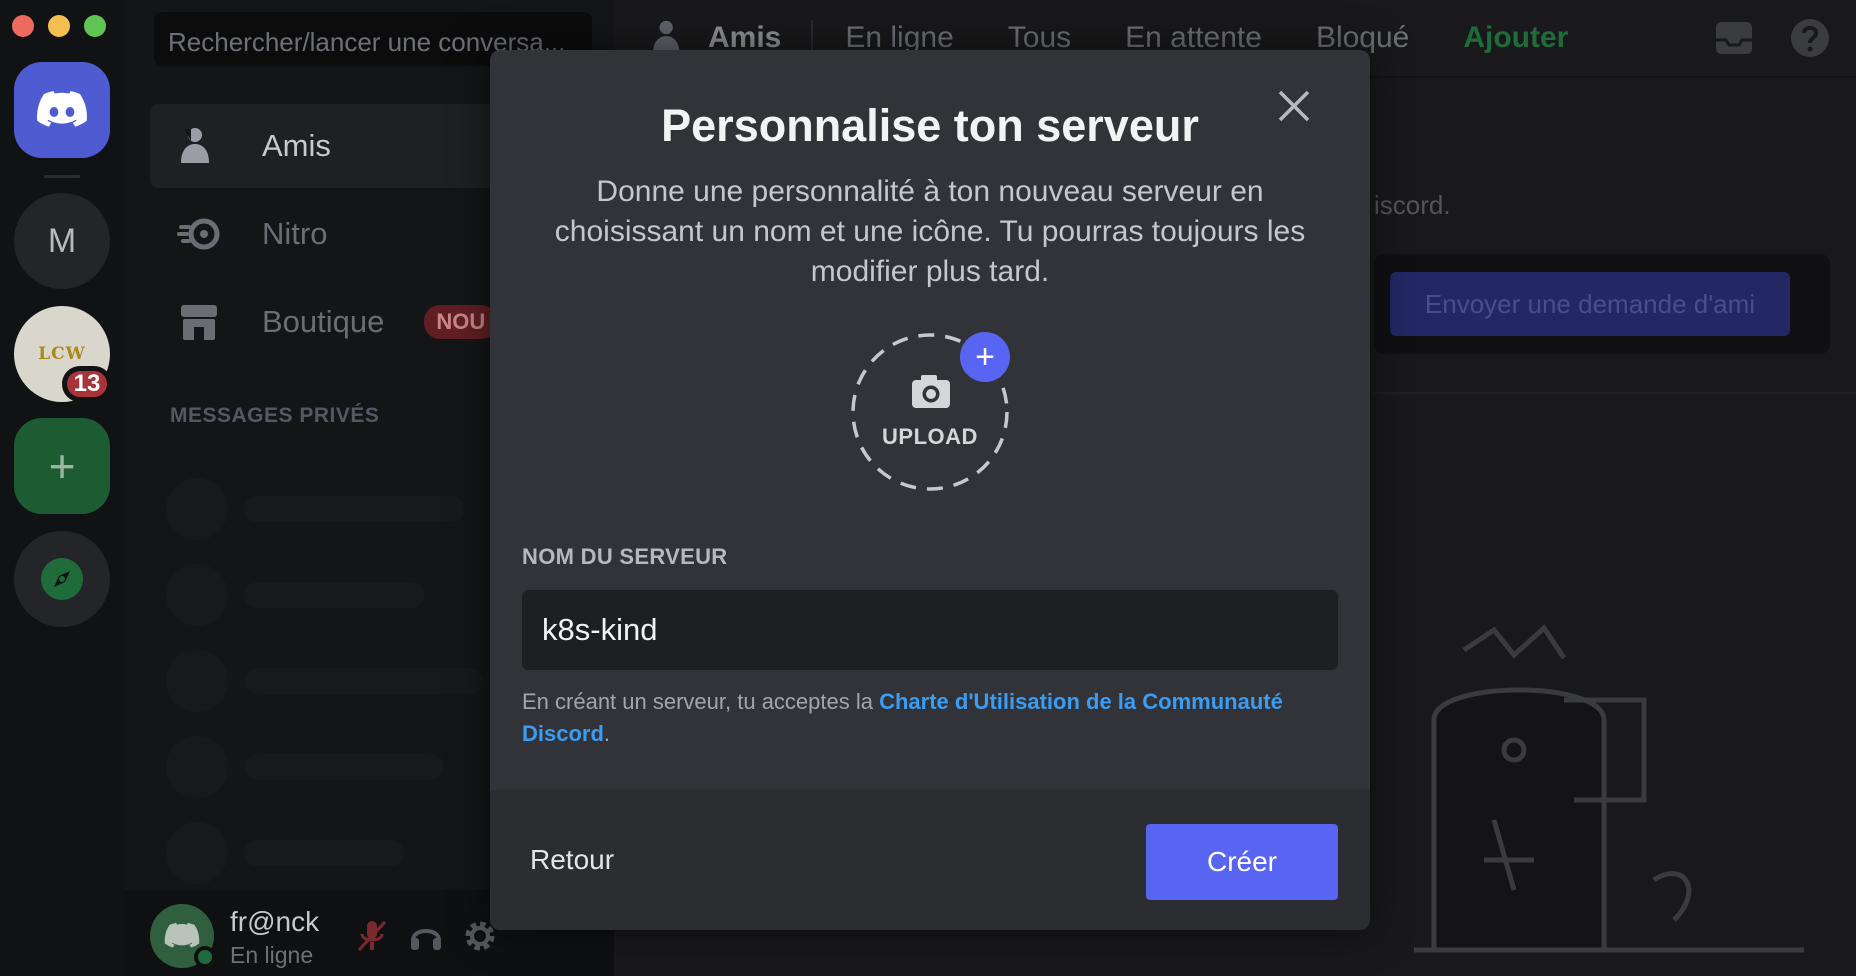 Image resolution: width=1856 pixels, height=976 pixels. What do you see at coordinates (275, 415) in the screenshot?
I see `dm-section-header: MESSAGES PRIVÉS` at bounding box center [275, 415].